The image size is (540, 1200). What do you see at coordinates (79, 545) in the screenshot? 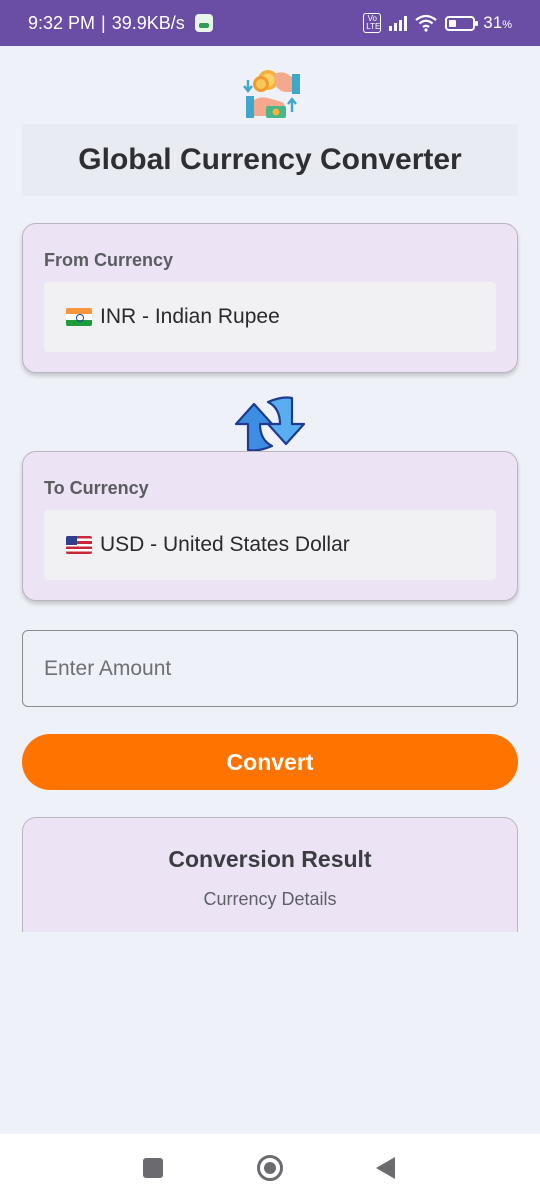
I see `us-flag-icon` at bounding box center [79, 545].